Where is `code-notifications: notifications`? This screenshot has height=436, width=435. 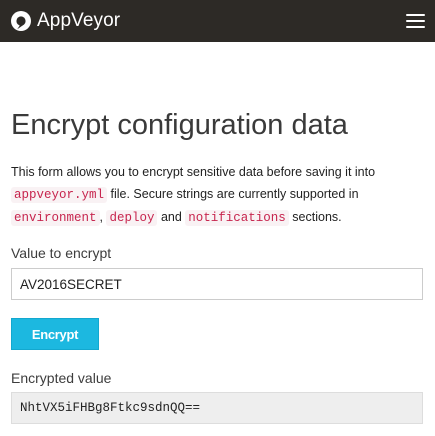 code-notifications: notifications is located at coordinates (237, 218).